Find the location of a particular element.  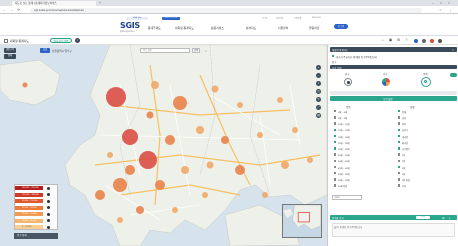

sgis-logo: SGIS plus SGIS 통계지리정보서비스 is located at coordinates (138, 25).